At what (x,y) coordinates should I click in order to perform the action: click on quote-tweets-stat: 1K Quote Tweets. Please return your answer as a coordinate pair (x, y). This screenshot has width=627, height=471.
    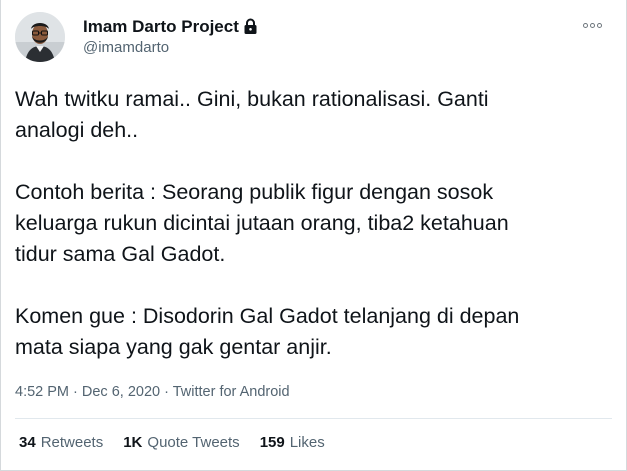
    Looking at the image, I should click on (181, 443).